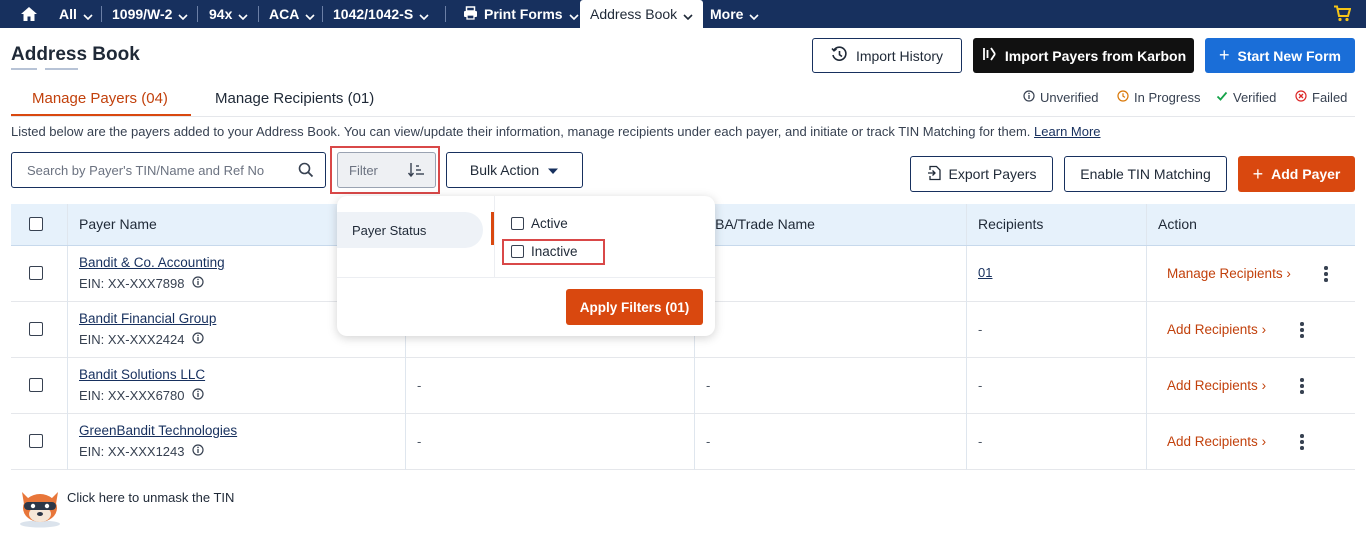  Describe the element at coordinates (386, 170) in the screenshot. I see `filter-dropdown: Filter` at that location.